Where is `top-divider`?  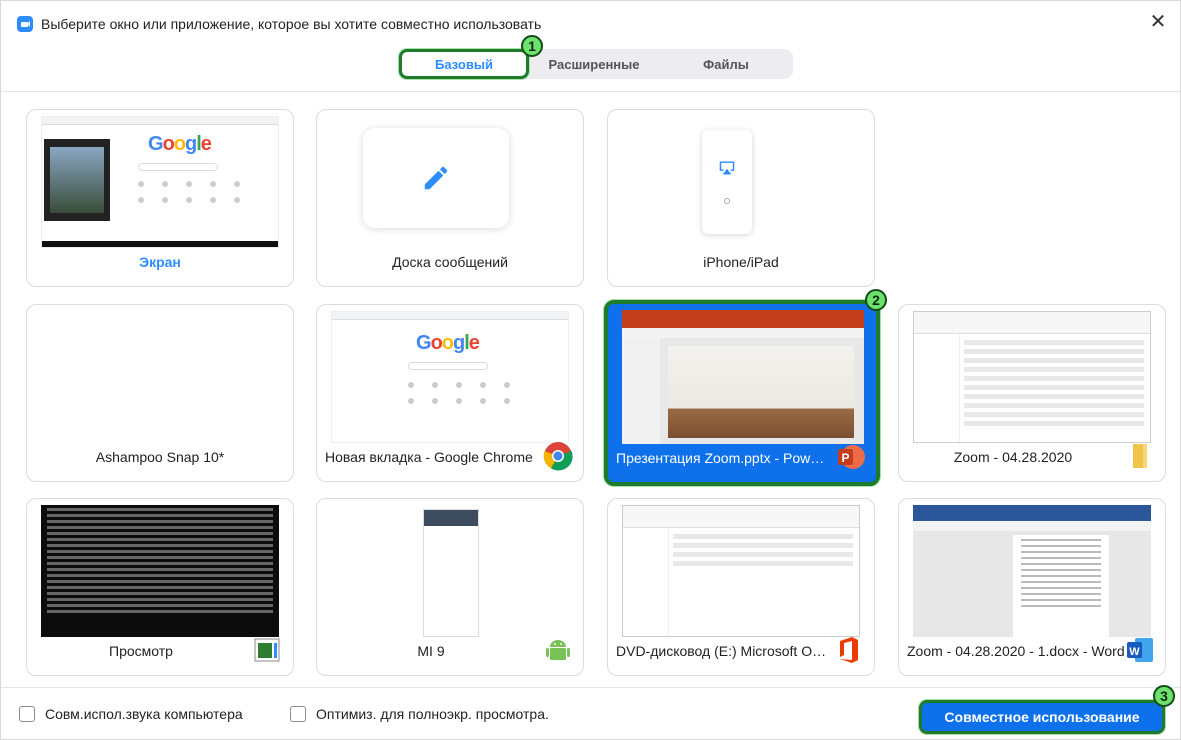 top-divider is located at coordinates (590, 91).